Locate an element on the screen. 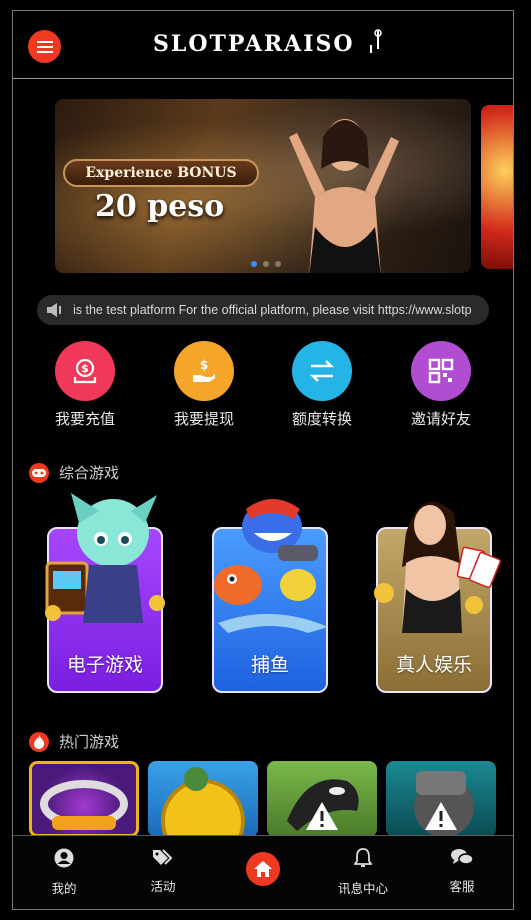 The height and width of the screenshot is (920, 531). music-note-icon is located at coordinates (376, 41).